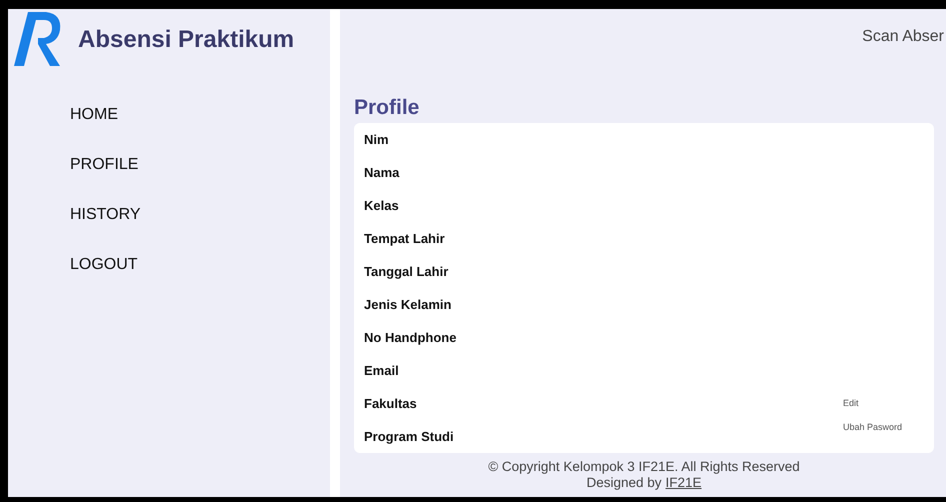  What do you see at coordinates (391, 404) in the screenshot?
I see `field-label: Fakultas` at bounding box center [391, 404].